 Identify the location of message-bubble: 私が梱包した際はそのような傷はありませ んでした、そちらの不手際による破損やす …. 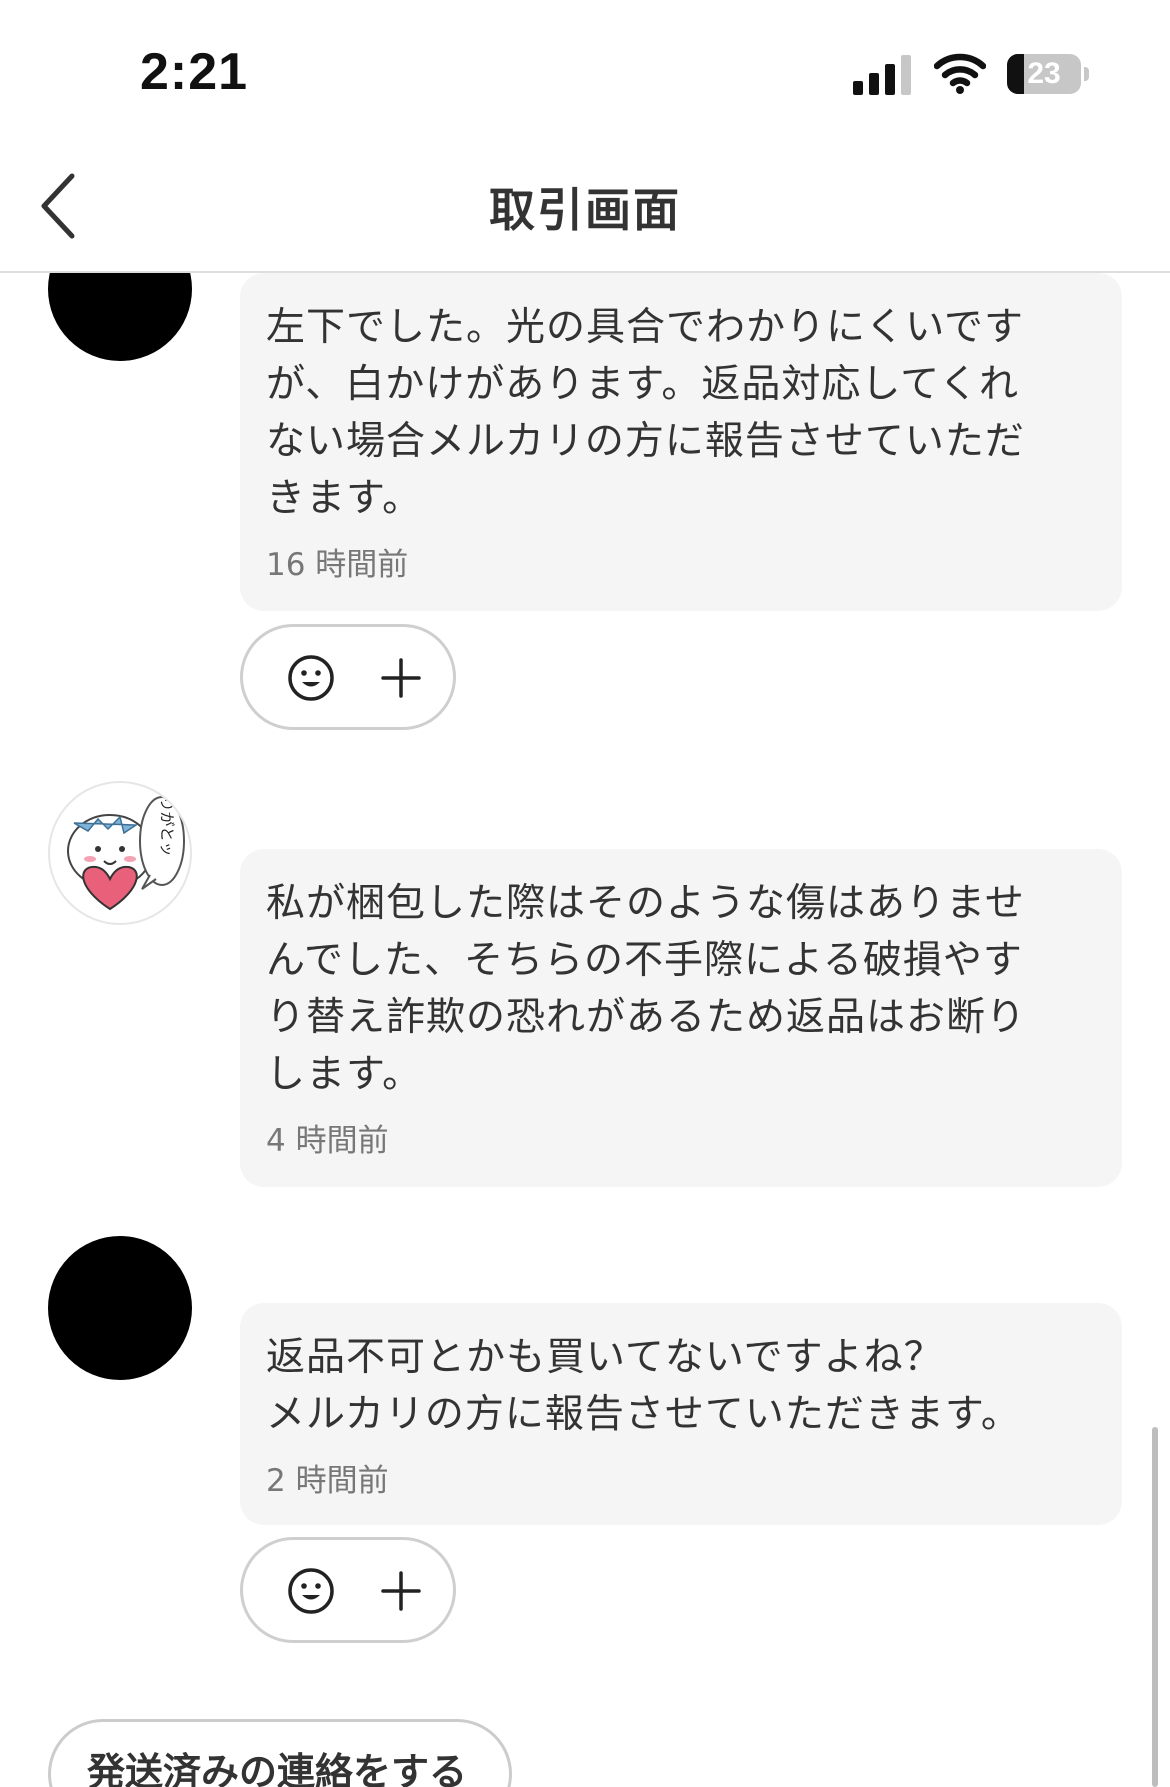
(681, 1018).